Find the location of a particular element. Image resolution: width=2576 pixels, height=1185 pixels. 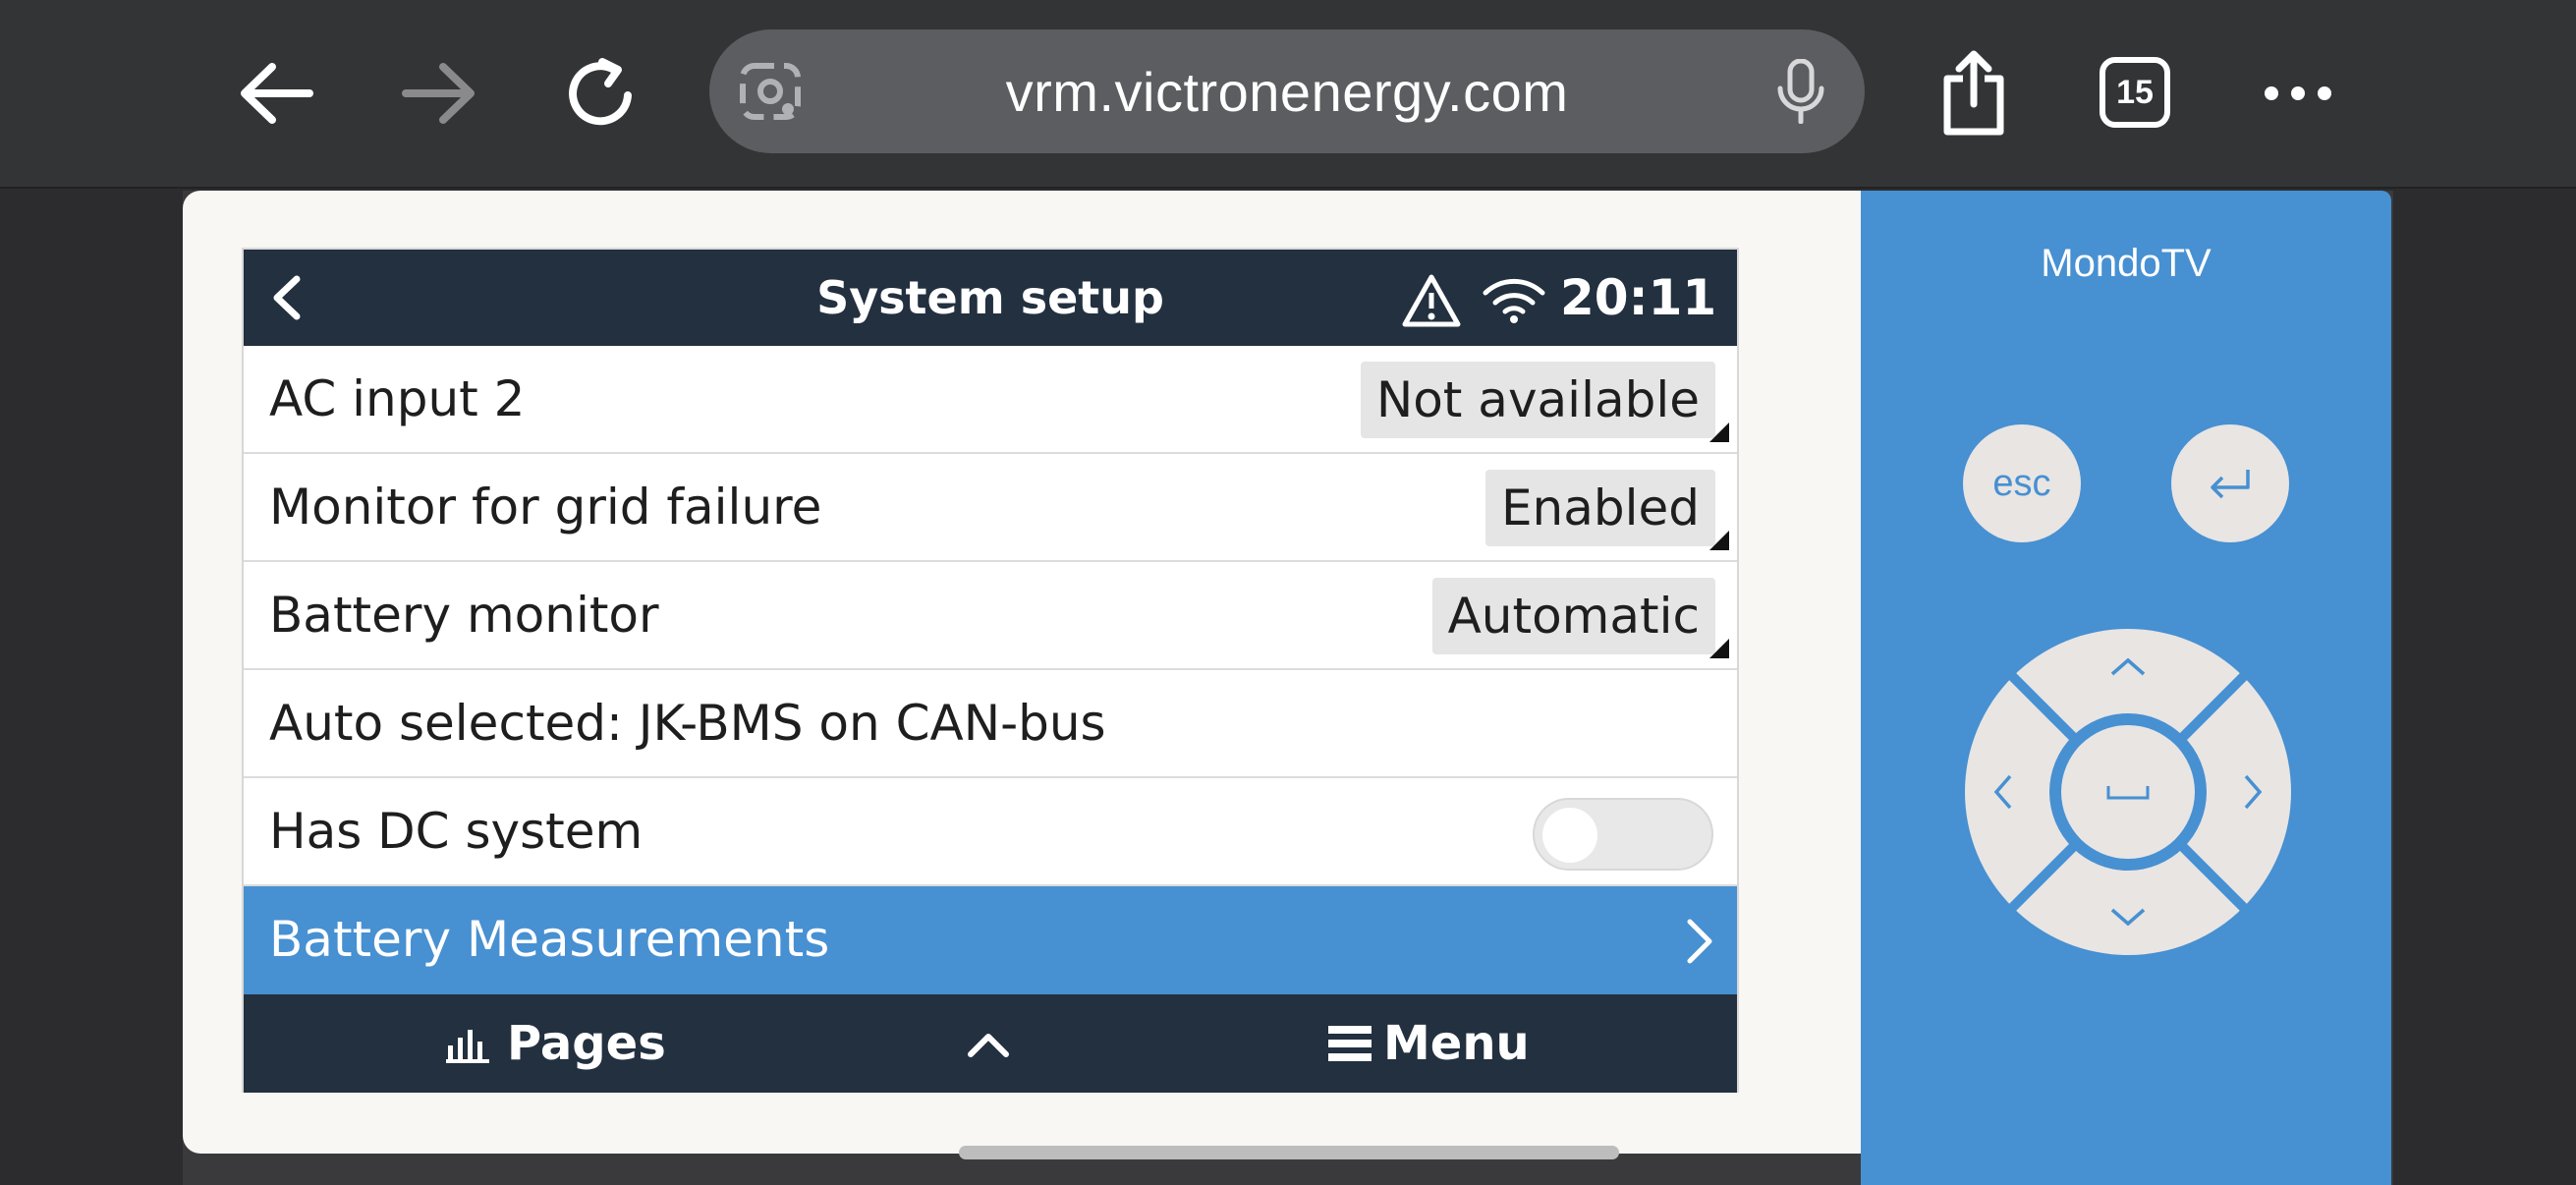

back-button is located at coordinates (276, 93).